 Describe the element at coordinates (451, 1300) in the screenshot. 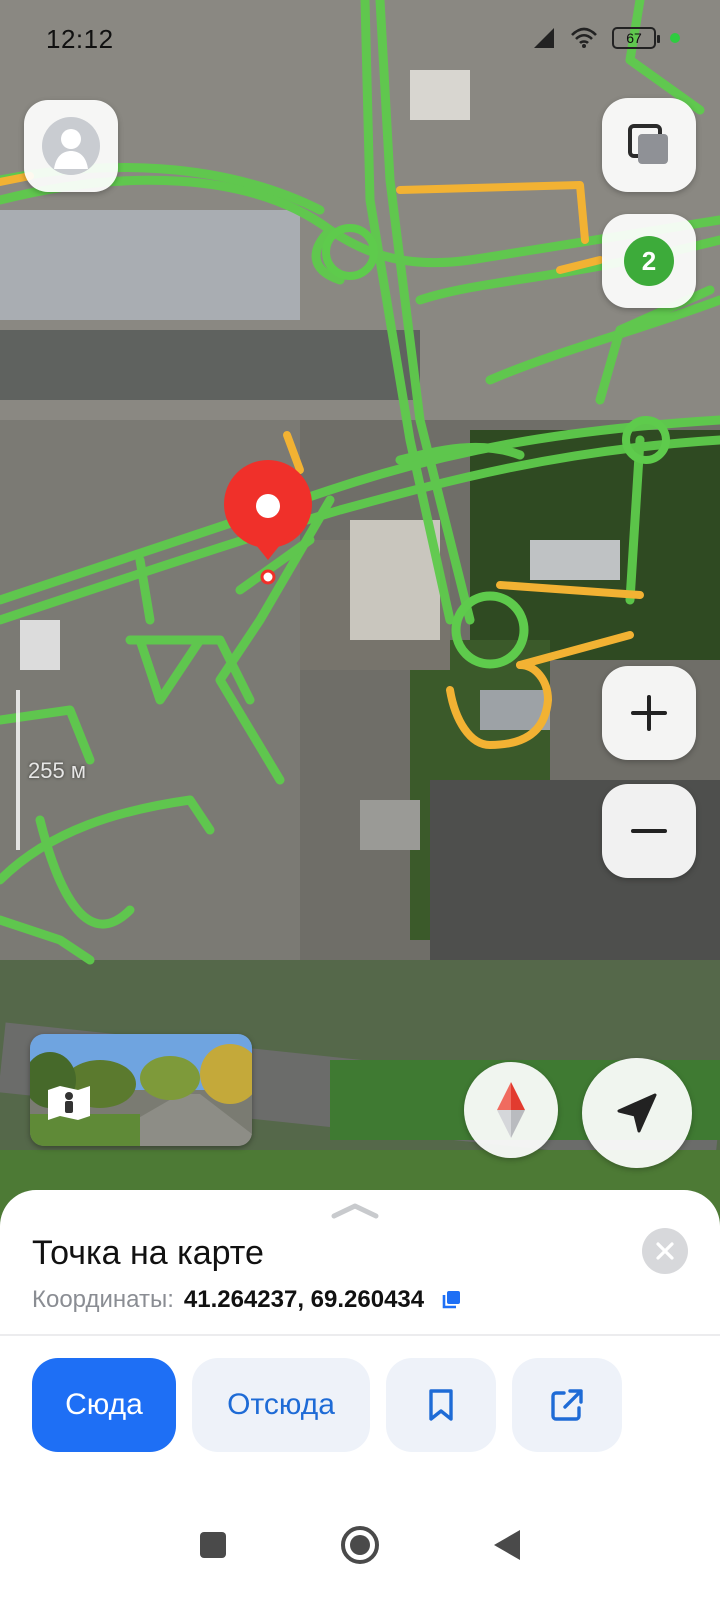

I see `copy-icon` at that location.